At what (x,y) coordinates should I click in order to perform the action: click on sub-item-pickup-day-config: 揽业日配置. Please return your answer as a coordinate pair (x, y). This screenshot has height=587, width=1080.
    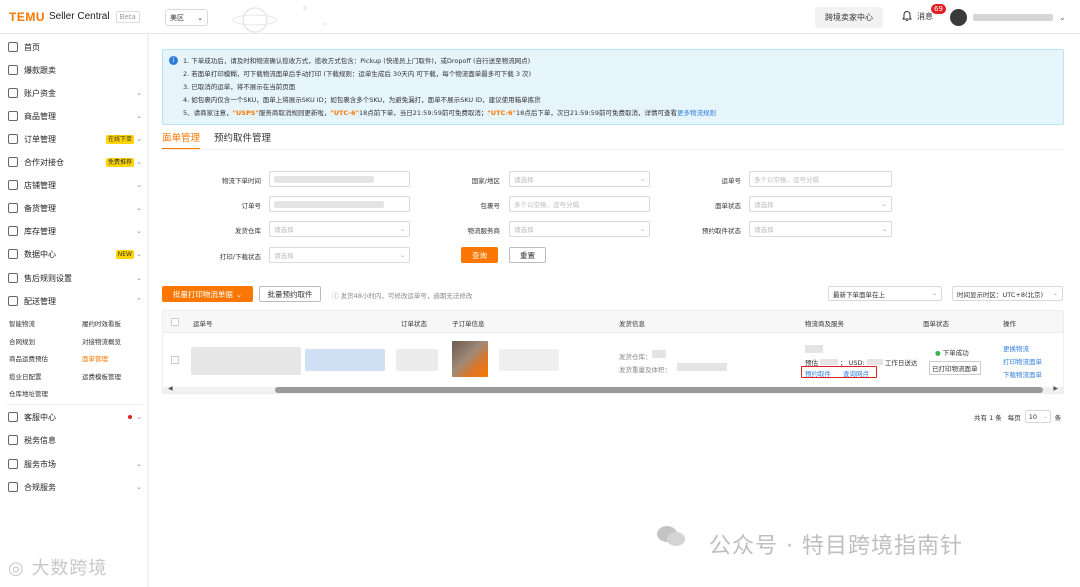
    Looking at the image, I should click on (25, 376).